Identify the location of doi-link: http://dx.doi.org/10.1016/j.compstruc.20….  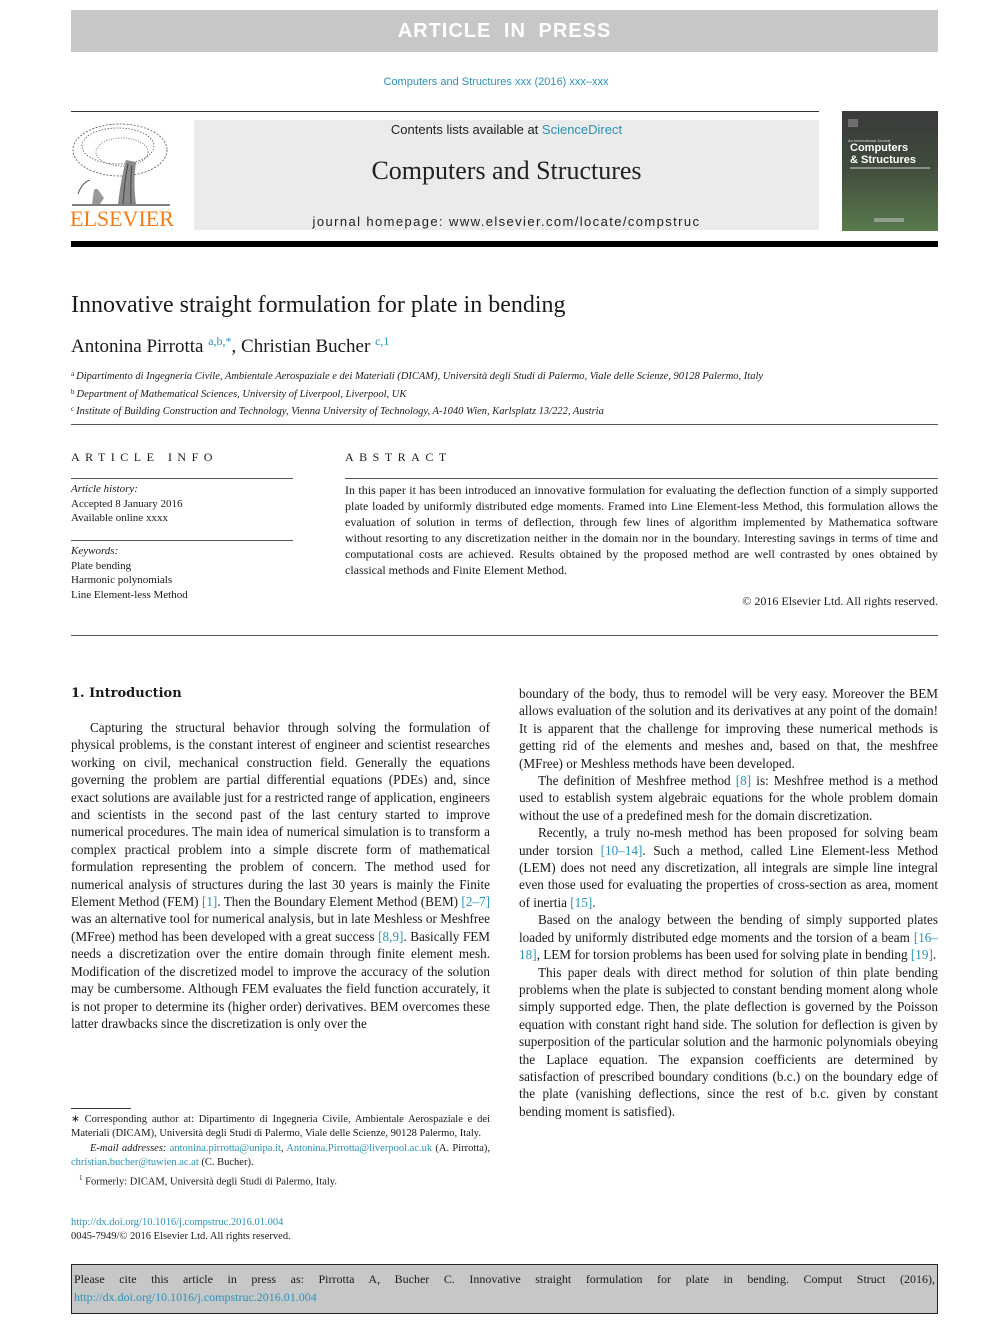
(177, 1222).